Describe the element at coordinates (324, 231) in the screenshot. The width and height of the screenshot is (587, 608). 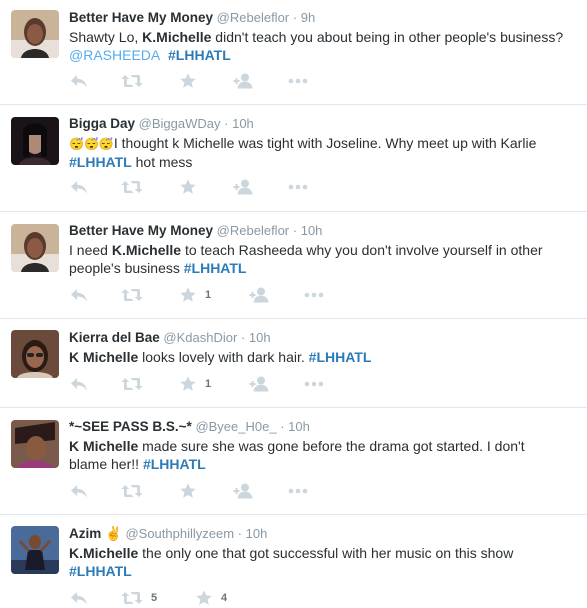
I see `tweet-header: Better Have My Money @Rebeleflor · 10h` at that location.